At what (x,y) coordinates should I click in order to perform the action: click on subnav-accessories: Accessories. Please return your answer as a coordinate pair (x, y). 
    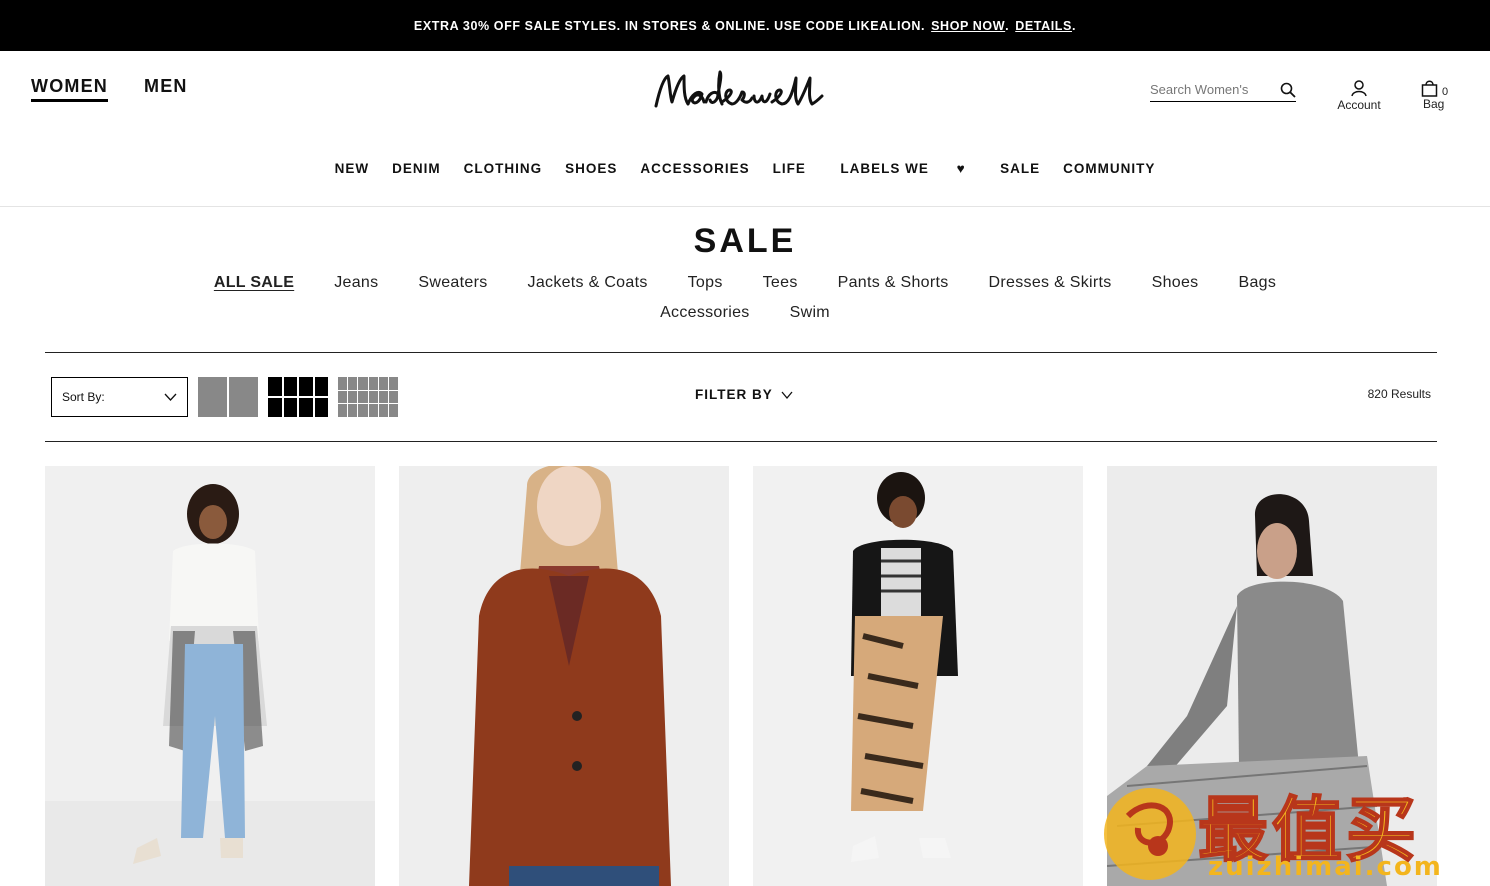
    Looking at the image, I should click on (705, 313).